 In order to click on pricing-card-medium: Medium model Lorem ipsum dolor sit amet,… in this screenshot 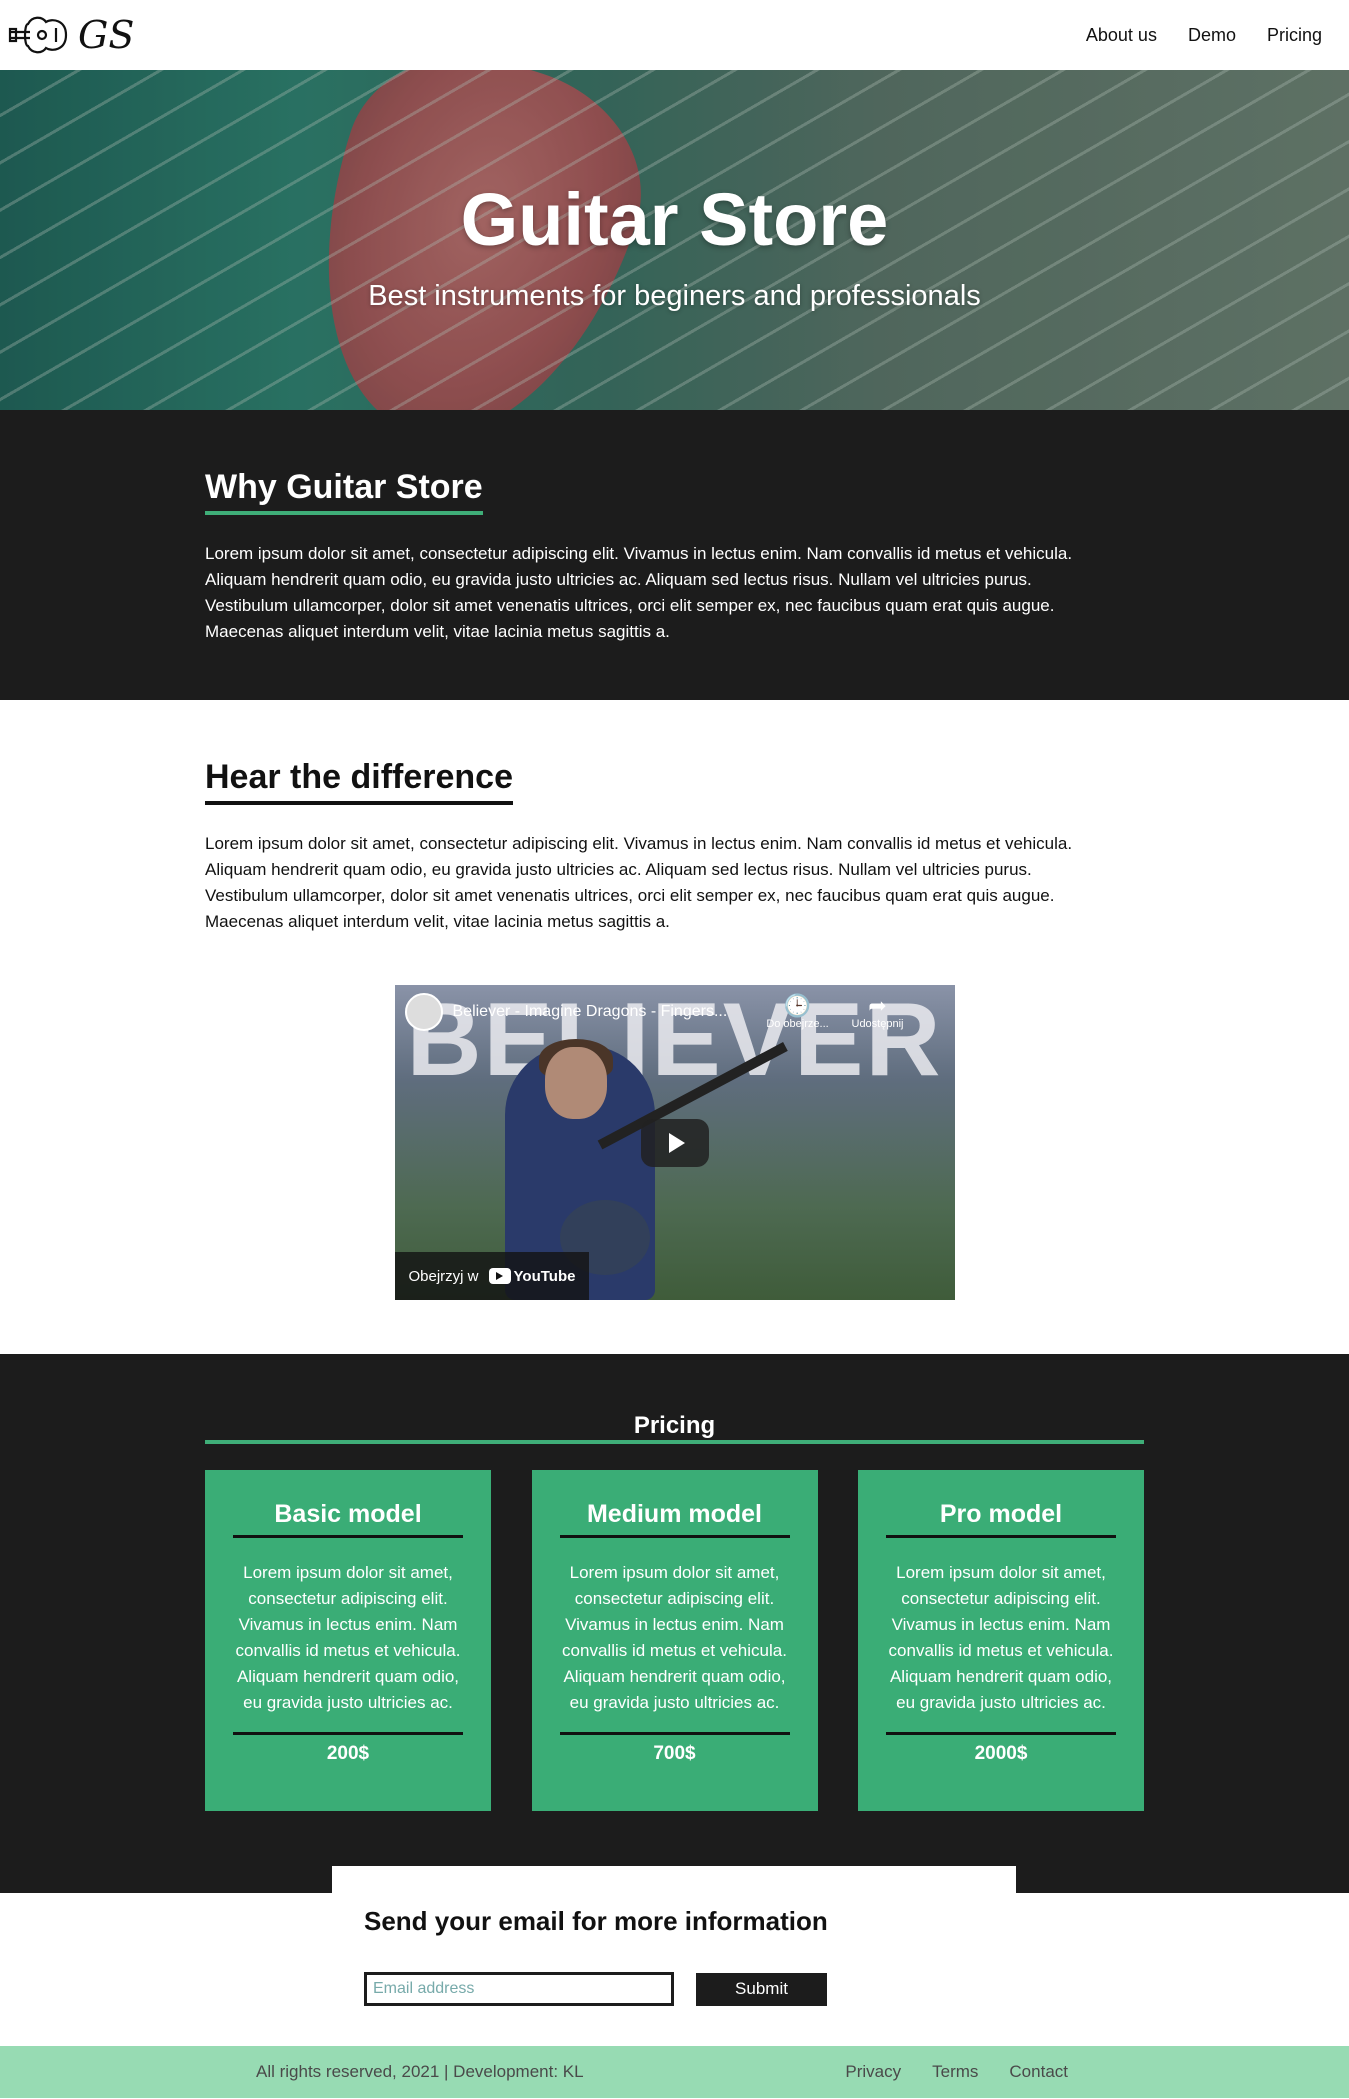, I will do `click(674, 1640)`.